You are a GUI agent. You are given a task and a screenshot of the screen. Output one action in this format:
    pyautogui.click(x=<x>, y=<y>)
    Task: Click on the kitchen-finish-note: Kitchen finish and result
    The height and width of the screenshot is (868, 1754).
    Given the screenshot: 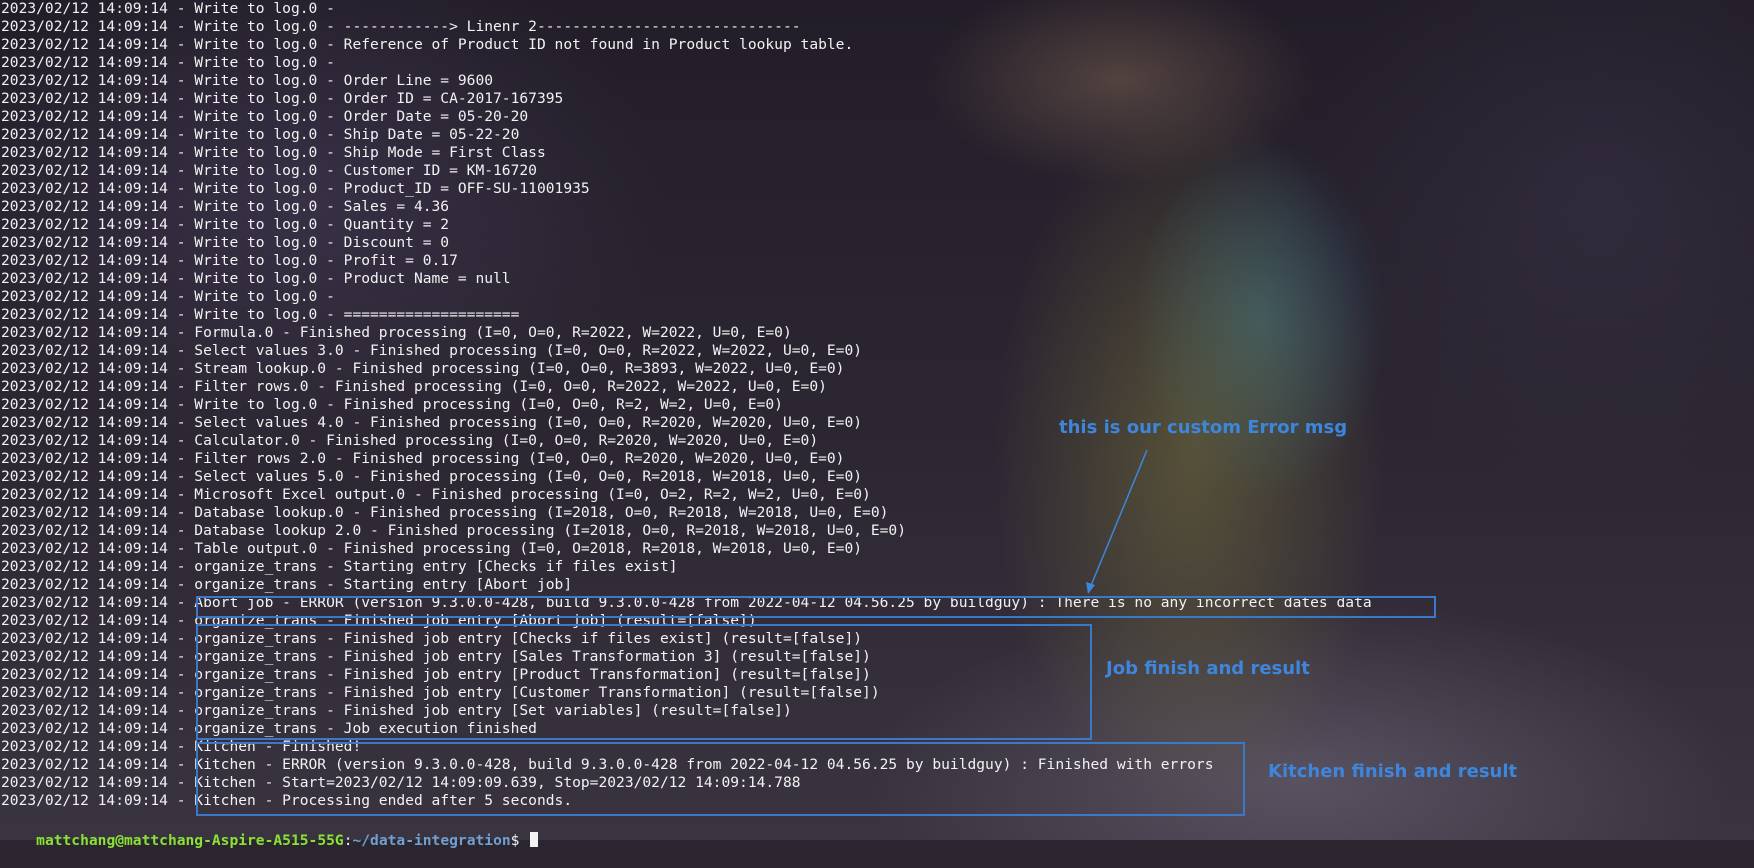 What is the action you would take?
    pyautogui.click(x=1393, y=771)
    